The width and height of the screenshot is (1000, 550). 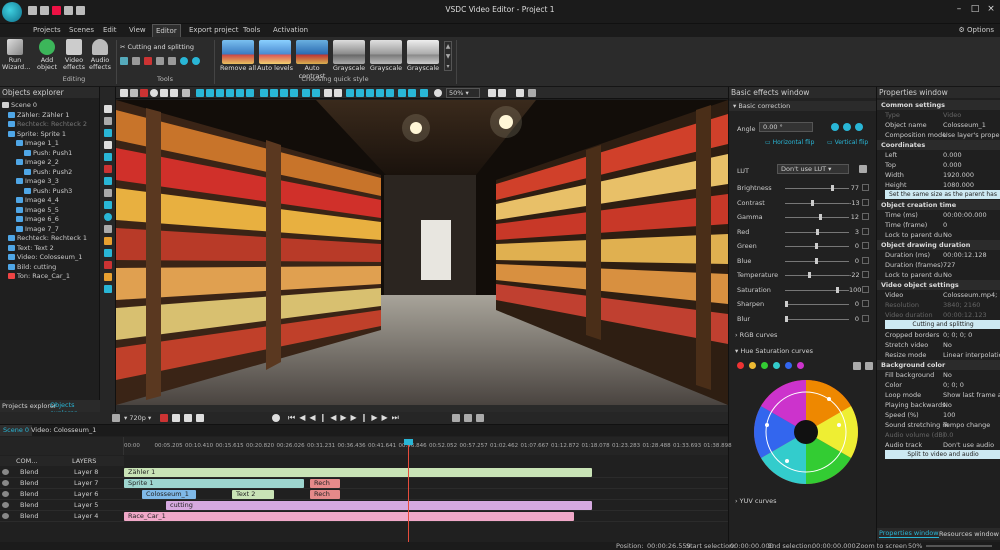 I want to click on timeline-track: Blend Layer 4 Race_Car_1, so click(x=364, y=516).